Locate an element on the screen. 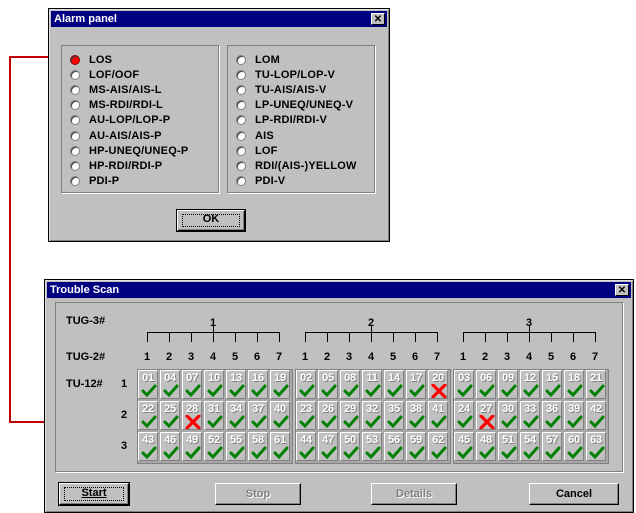  channel-cell: 43 is located at coordinates (148, 446).